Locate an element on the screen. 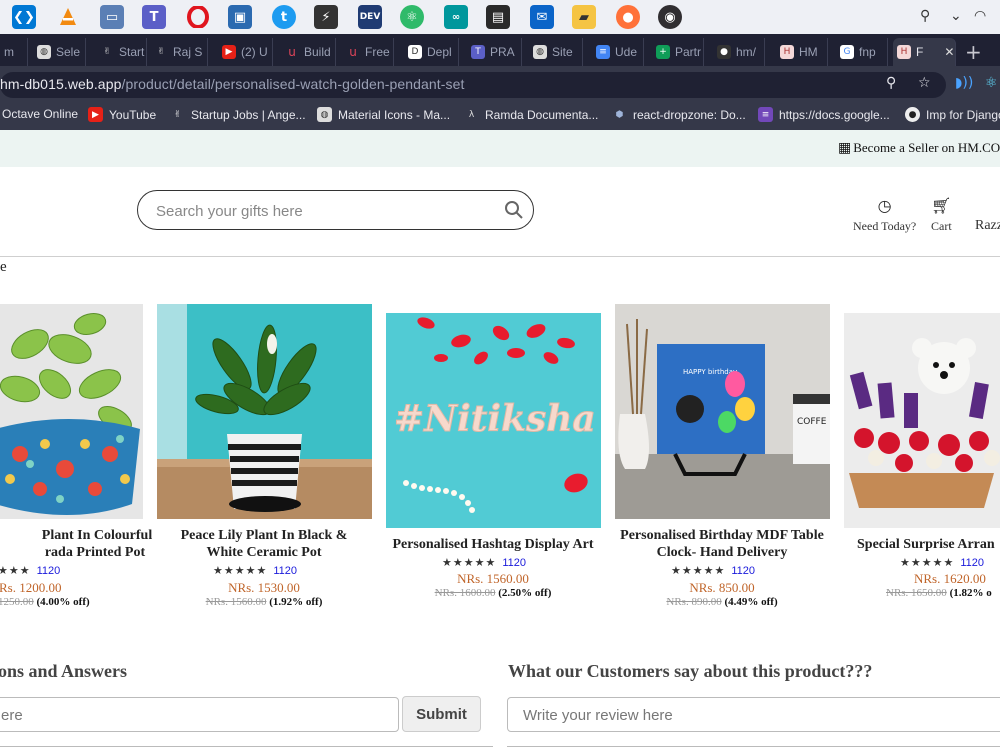 Image resolution: width=1000 pixels, height=750 pixels. tab-3: ✌ Raj S is located at coordinates (179, 52).